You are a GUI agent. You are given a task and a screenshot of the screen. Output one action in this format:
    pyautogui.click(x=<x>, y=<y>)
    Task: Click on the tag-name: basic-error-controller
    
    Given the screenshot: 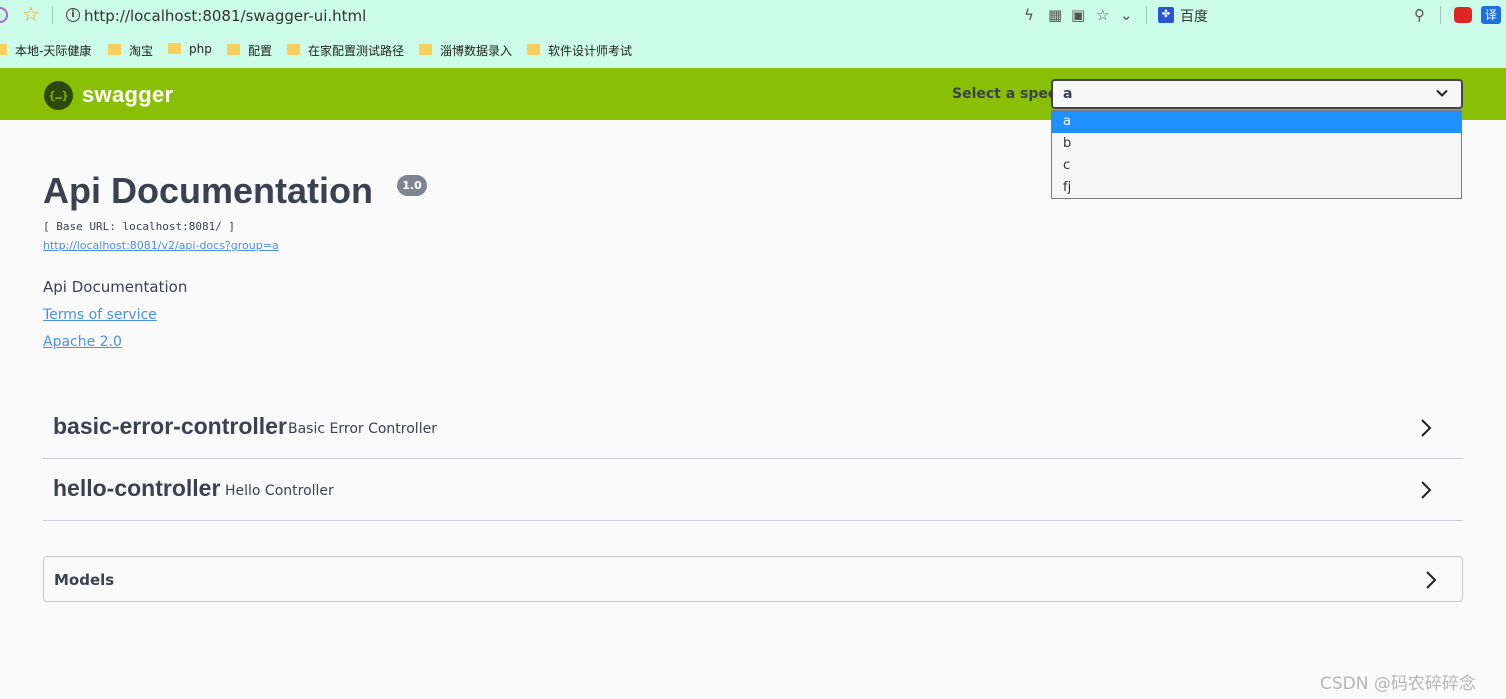 What is the action you would take?
    pyautogui.click(x=170, y=426)
    